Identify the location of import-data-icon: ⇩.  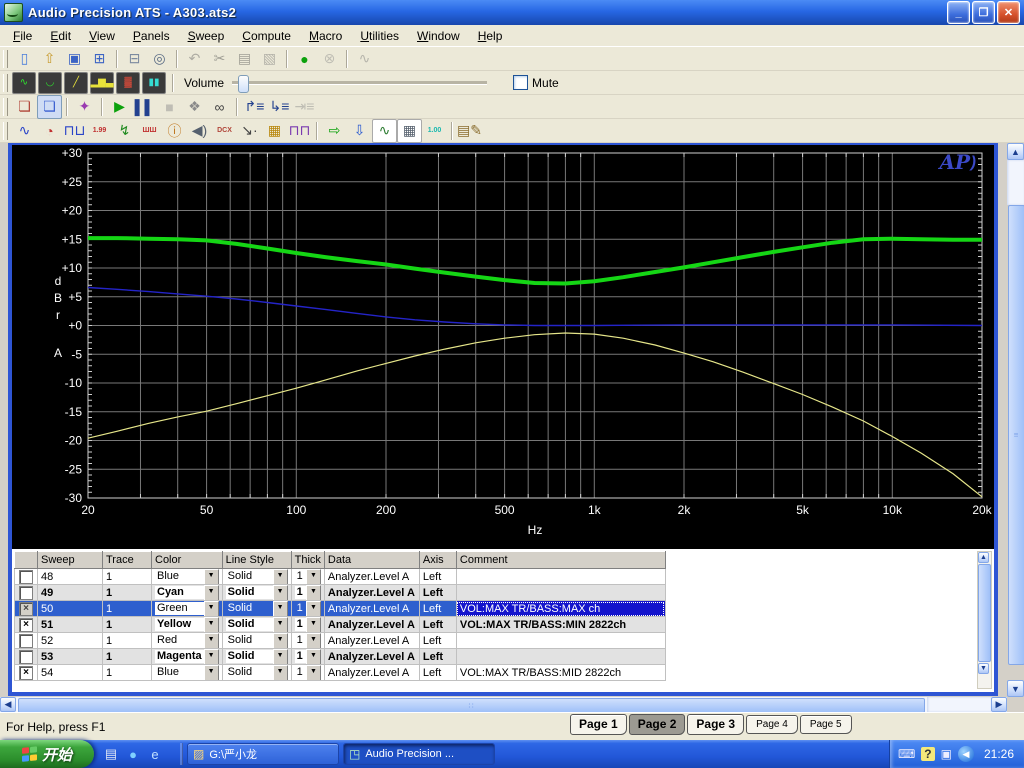
(359, 131).